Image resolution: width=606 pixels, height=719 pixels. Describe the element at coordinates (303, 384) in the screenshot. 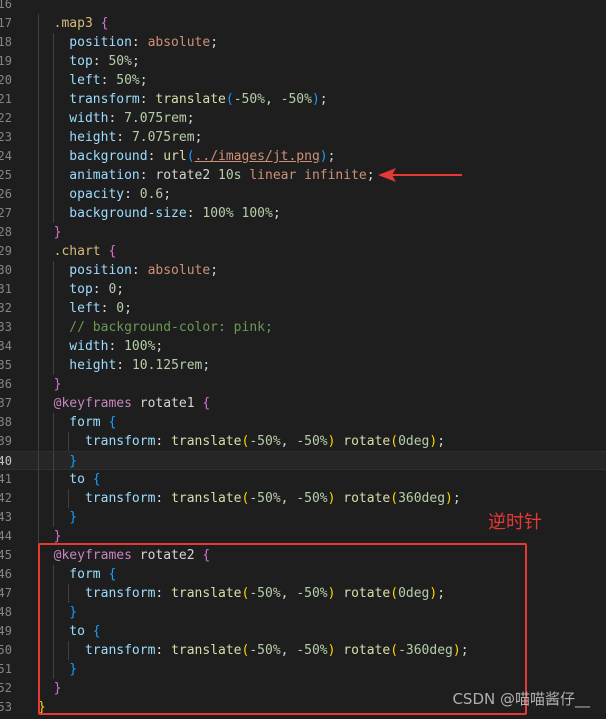

I see `code-line: 36 }` at that location.